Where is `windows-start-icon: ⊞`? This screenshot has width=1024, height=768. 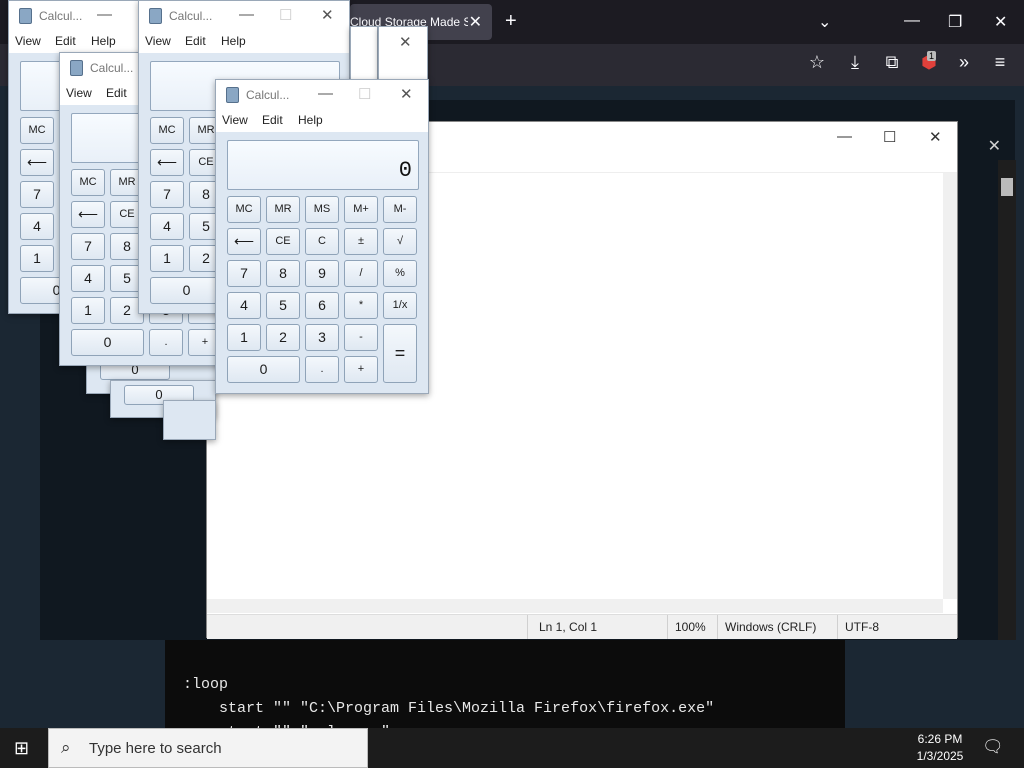 windows-start-icon: ⊞ is located at coordinates (21, 748).